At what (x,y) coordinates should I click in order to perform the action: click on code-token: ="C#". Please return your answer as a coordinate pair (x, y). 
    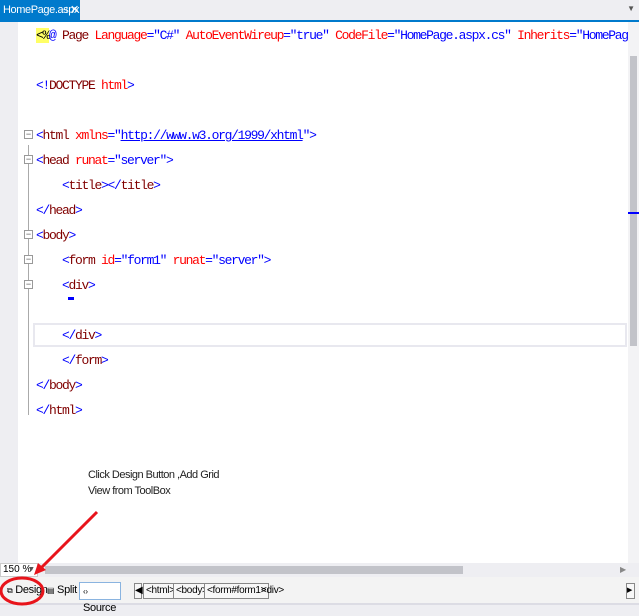
    Looking at the image, I should click on (166, 35).